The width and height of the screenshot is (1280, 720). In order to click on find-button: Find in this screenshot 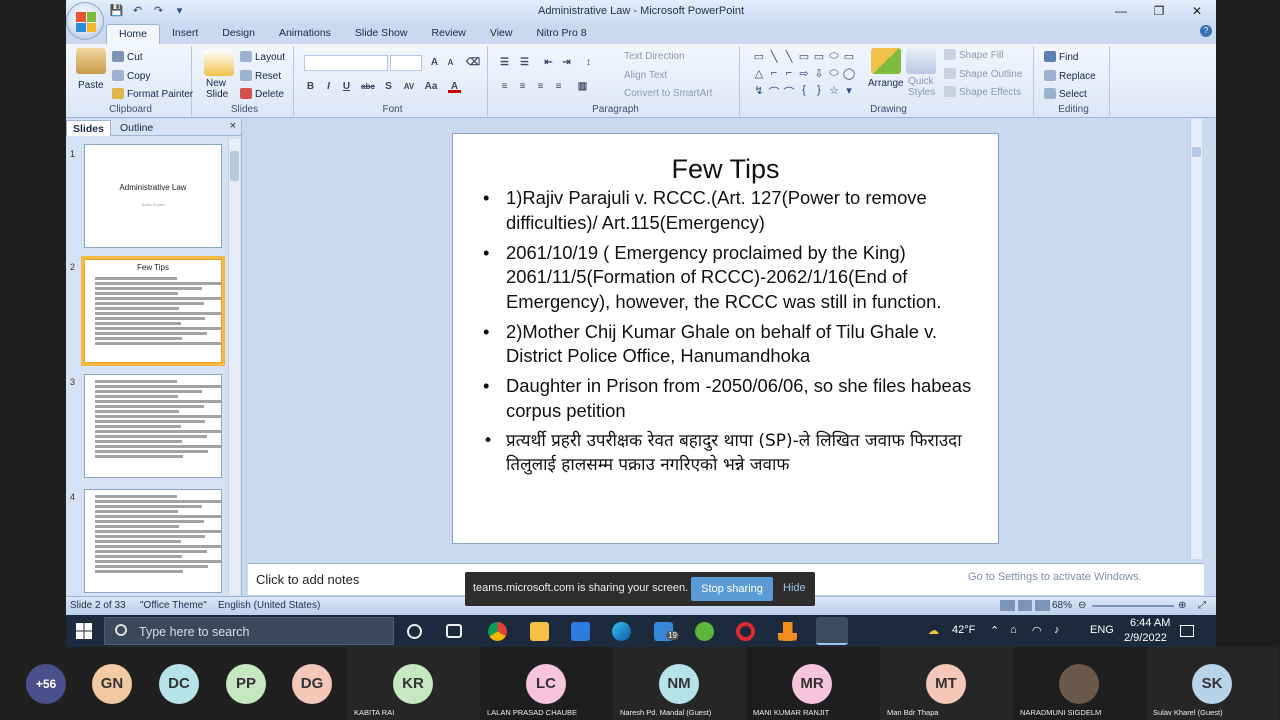, I will do `click(1061, 57)`.